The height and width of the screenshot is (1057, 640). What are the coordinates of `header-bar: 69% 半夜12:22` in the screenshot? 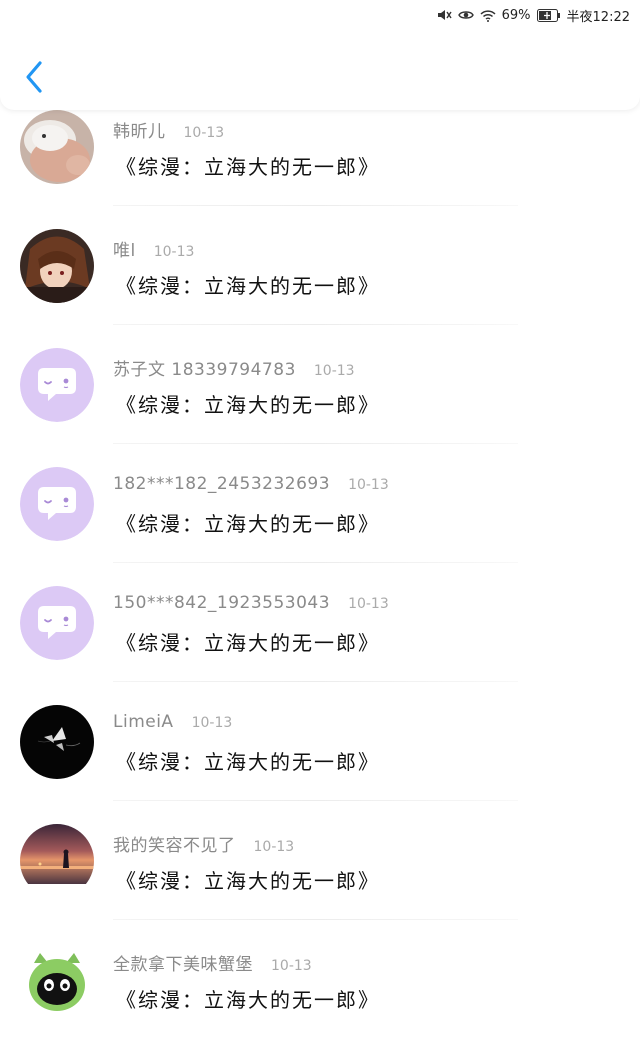 It's located at (320, 55).